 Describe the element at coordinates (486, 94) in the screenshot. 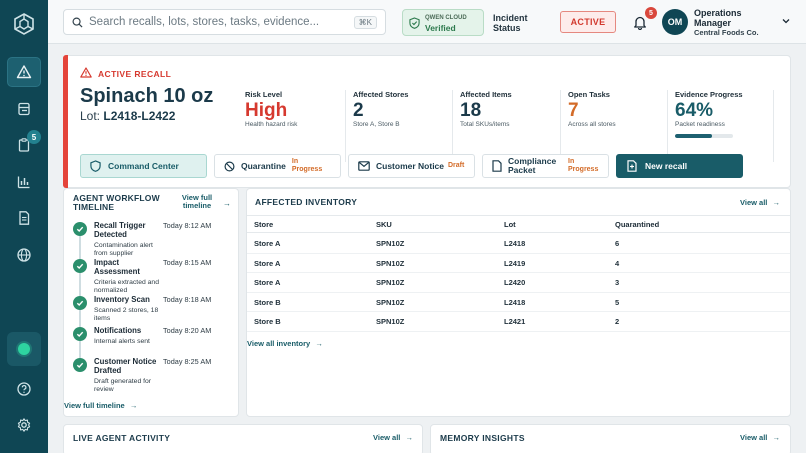

I see `metric-label: Affected Items` at that location.